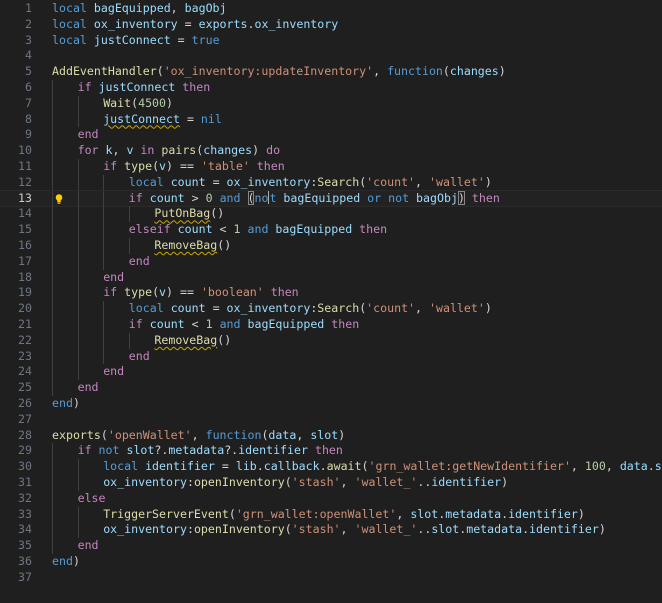 This screenshot has width=662, height=603. What do you see at coordinates (331, 562) in the screenshot?
I see `code-line: 36 end)` at bounding box center [331, 562].